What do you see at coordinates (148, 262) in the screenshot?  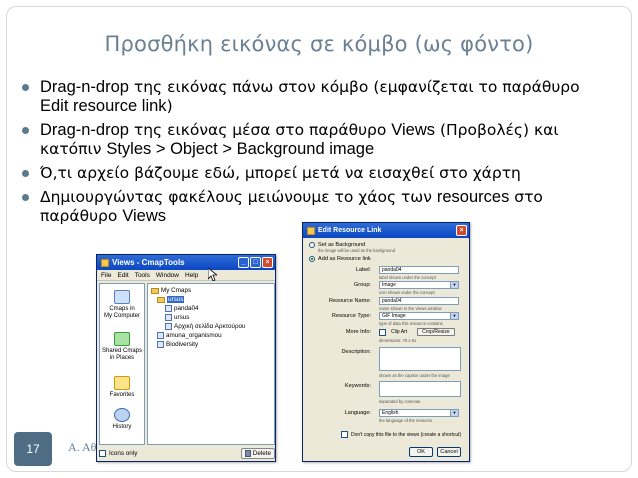 I see `views-title: Views - CmapTools` at bounding box center [148, 262].